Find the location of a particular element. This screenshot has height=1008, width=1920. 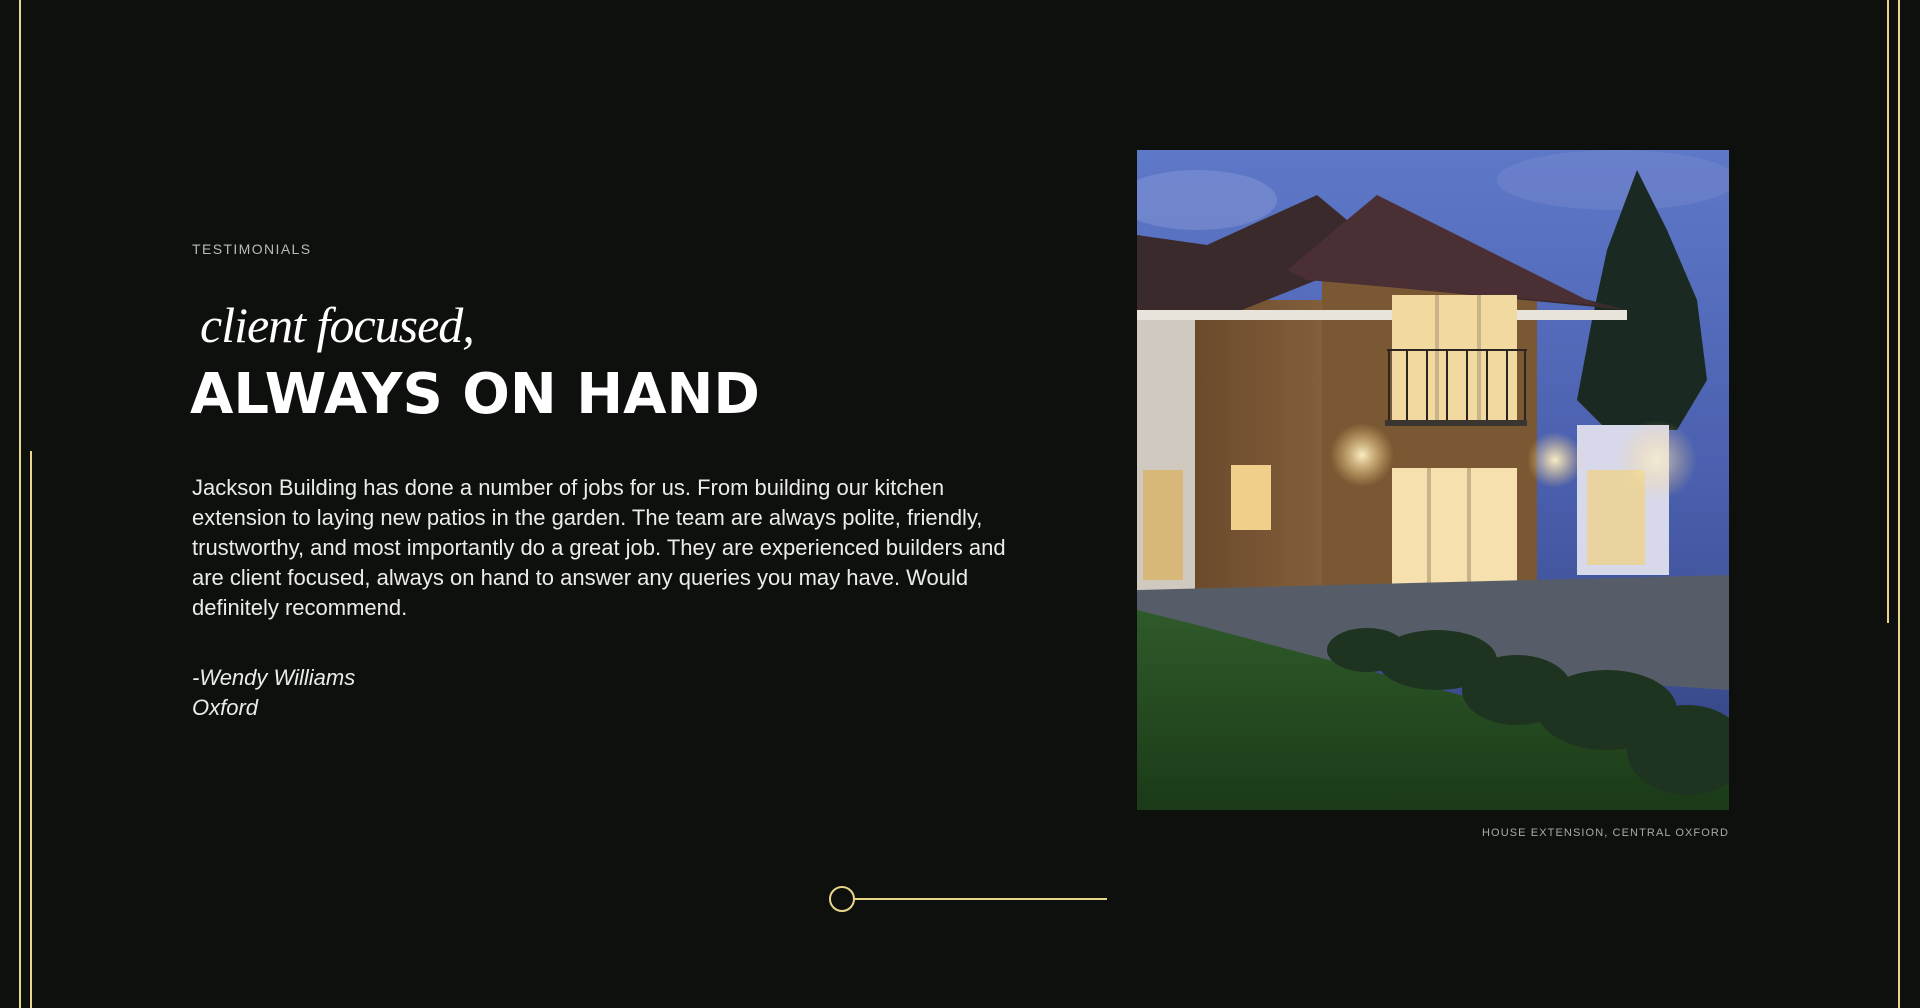

testimonial-author-block: -Wendy Williams Oxford is located at coordinates (273, 693).